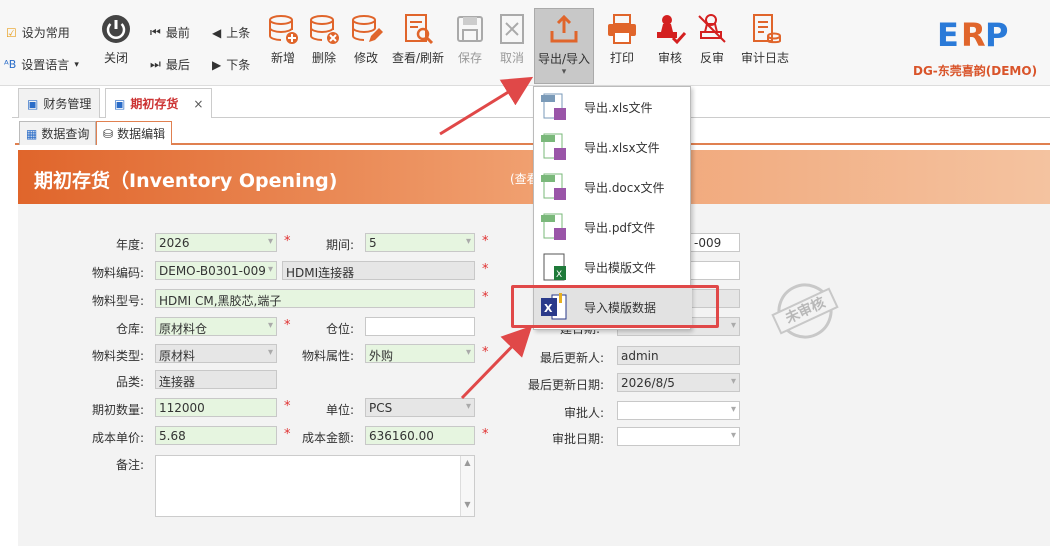 This screenshot has height=546, width=1050. I want to click on arrow-to-import-item, so click(496, 362).